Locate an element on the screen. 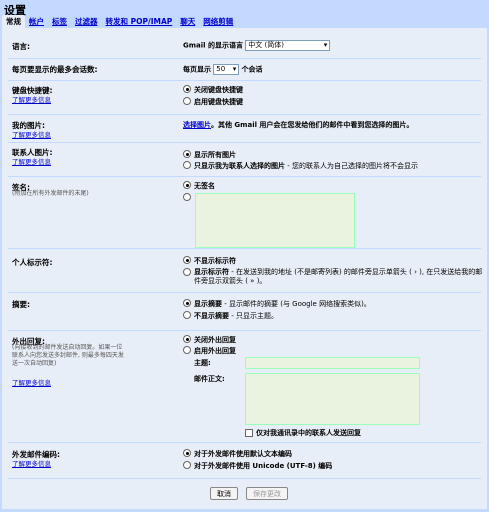 The height and width of the screenshot is (512, 489). snippets-show-option: 显示摘要 - 显示邮件的摘要 (与 Google 网络搜索类似)。 is located at coordinates (277, 304).